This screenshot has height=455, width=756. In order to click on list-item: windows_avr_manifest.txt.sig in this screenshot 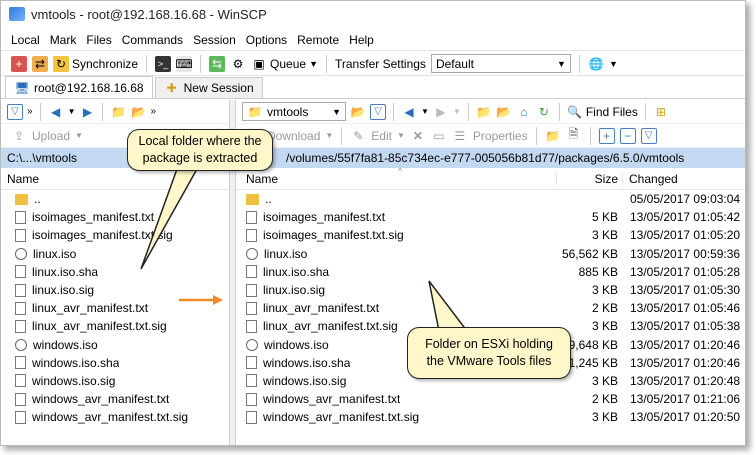, I will do `click(115, 417)`.